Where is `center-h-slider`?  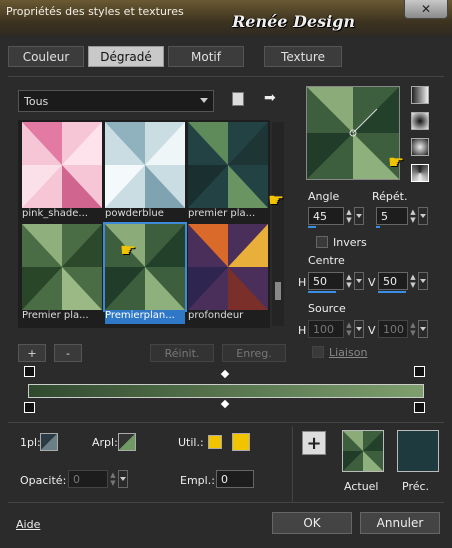
center-h-slider is located at coordinates (322, 292).